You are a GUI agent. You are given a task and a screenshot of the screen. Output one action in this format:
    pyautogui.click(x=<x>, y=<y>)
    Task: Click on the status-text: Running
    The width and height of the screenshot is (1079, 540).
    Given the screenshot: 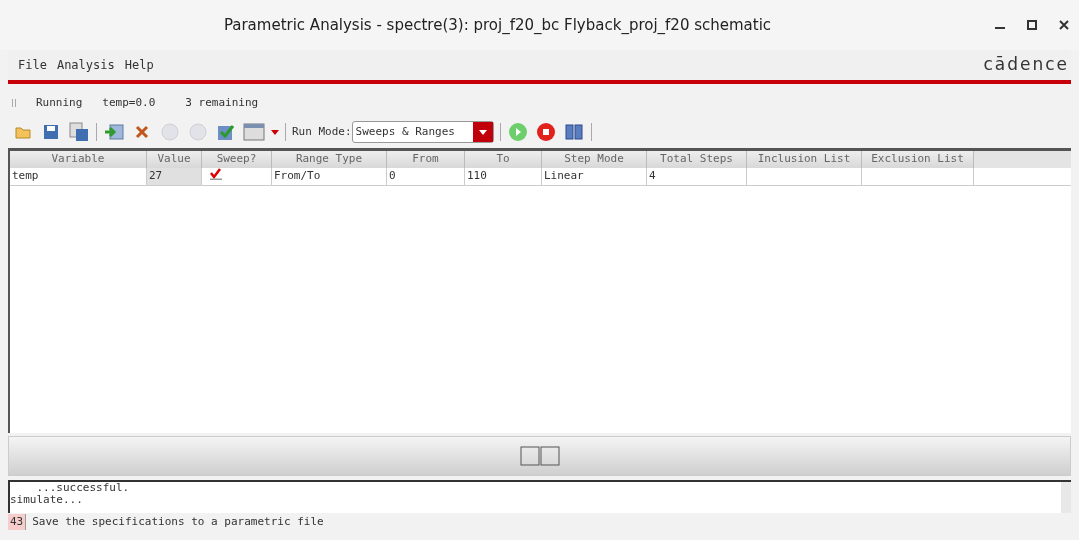 What is the action you would take?
    pyautogui.click(x=59, y=102)
    